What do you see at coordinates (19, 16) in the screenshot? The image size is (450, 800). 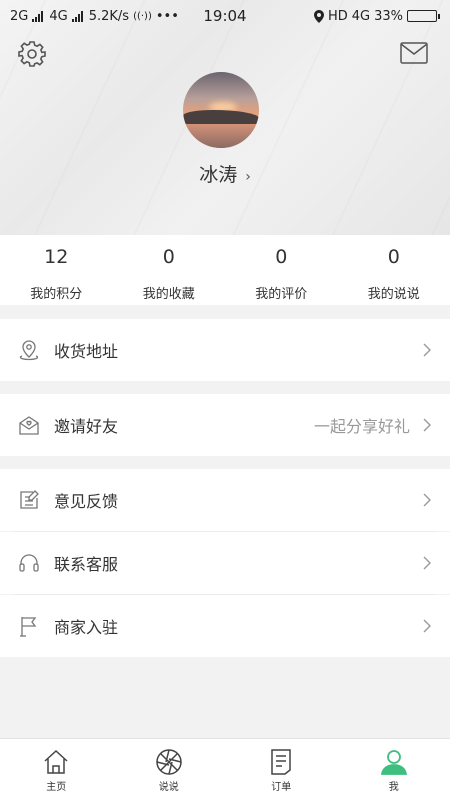 I see `network-2g-label: 2G` at bounding box center [19, 16].